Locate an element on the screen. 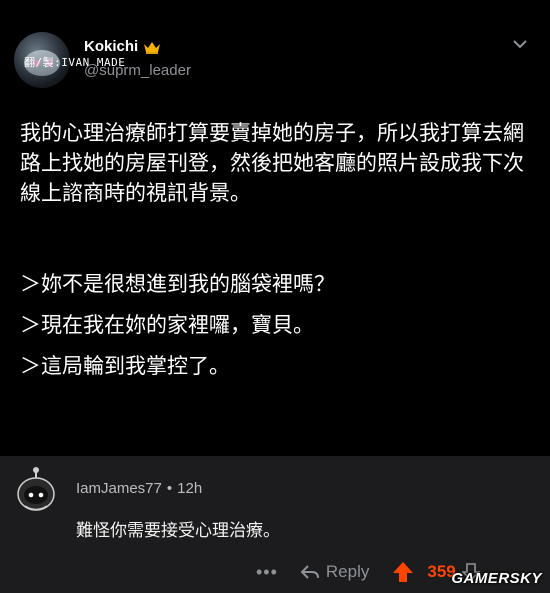 This screenshot has width=550, height=593. comment-text: 難怪你需要接受心理治療。 is located at coordinates (178, 531).